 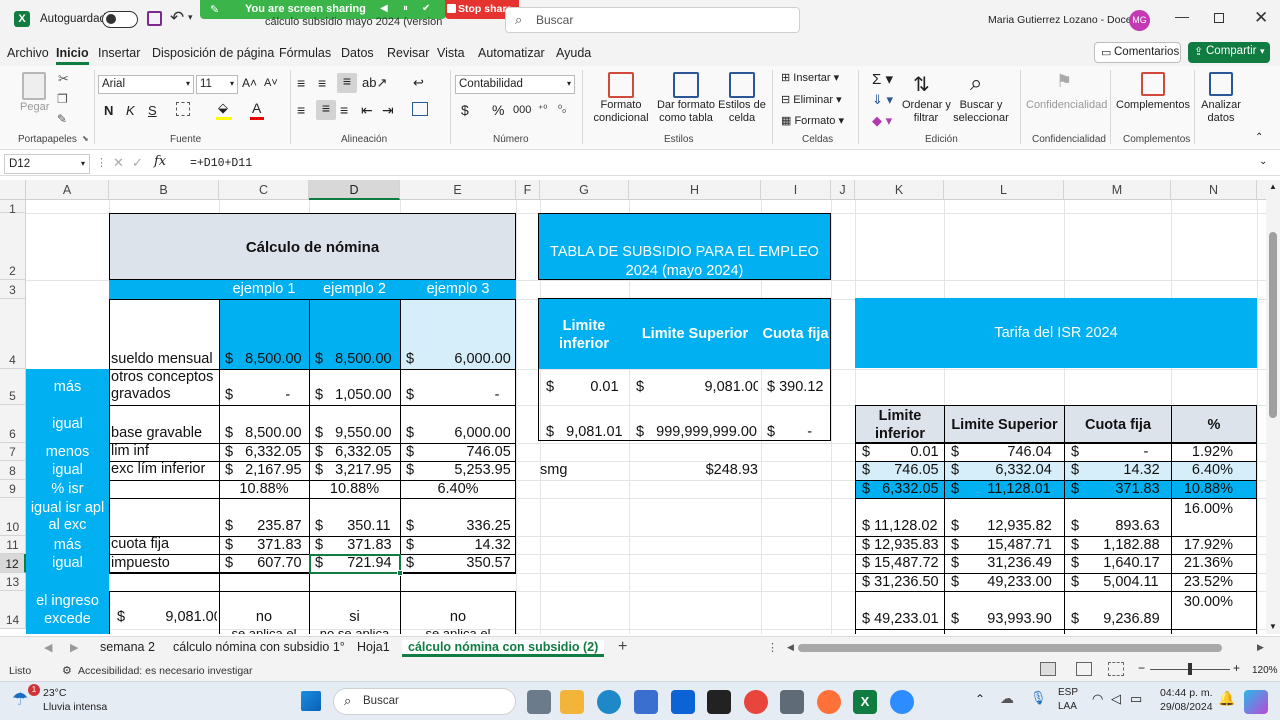 I want to click on insert-cells-button: ⊞ Insertar ▾, so click(x=810, y=77).